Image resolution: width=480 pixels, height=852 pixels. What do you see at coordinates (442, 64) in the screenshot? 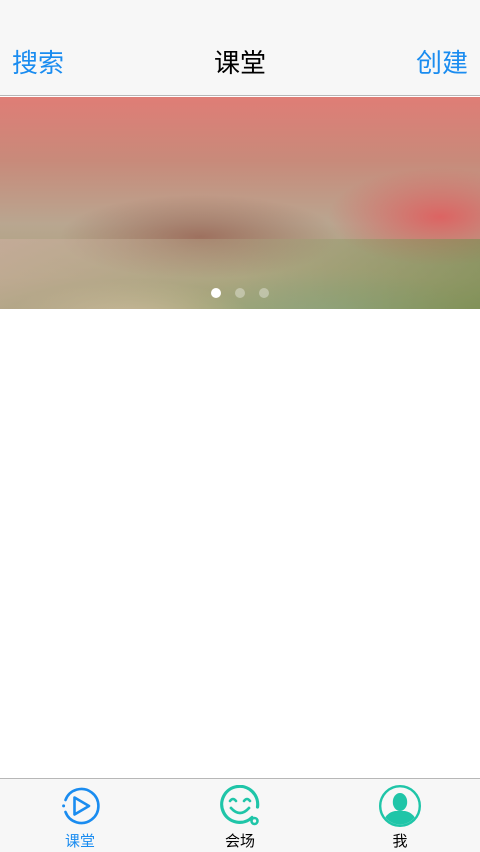
I see `create-button: 创建` at bounding box center [442, 64].